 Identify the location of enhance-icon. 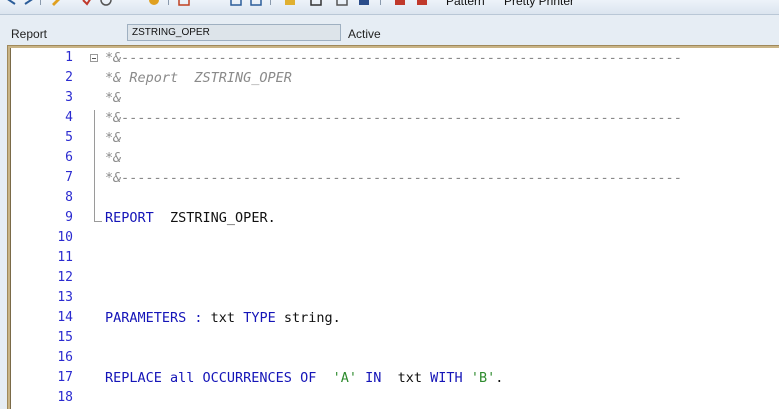
(316, 3).